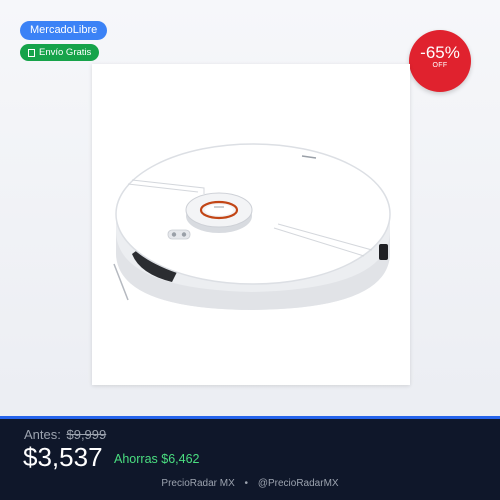 The height and width of the screenshot is (500, 500). I want to click on box-icon, so click(31, 52).